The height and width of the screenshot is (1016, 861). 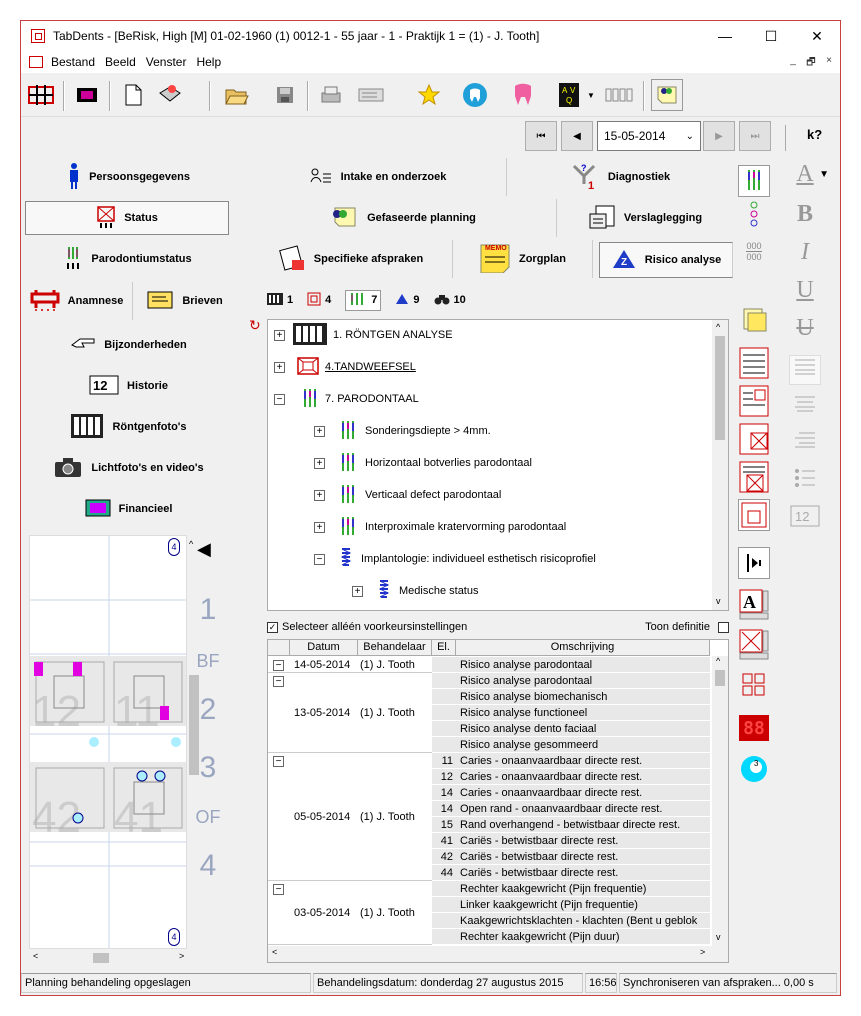 I want to click on tree-node-sondering: + Sonderingsdiepte > 4mm., so click(x=402, y=431).